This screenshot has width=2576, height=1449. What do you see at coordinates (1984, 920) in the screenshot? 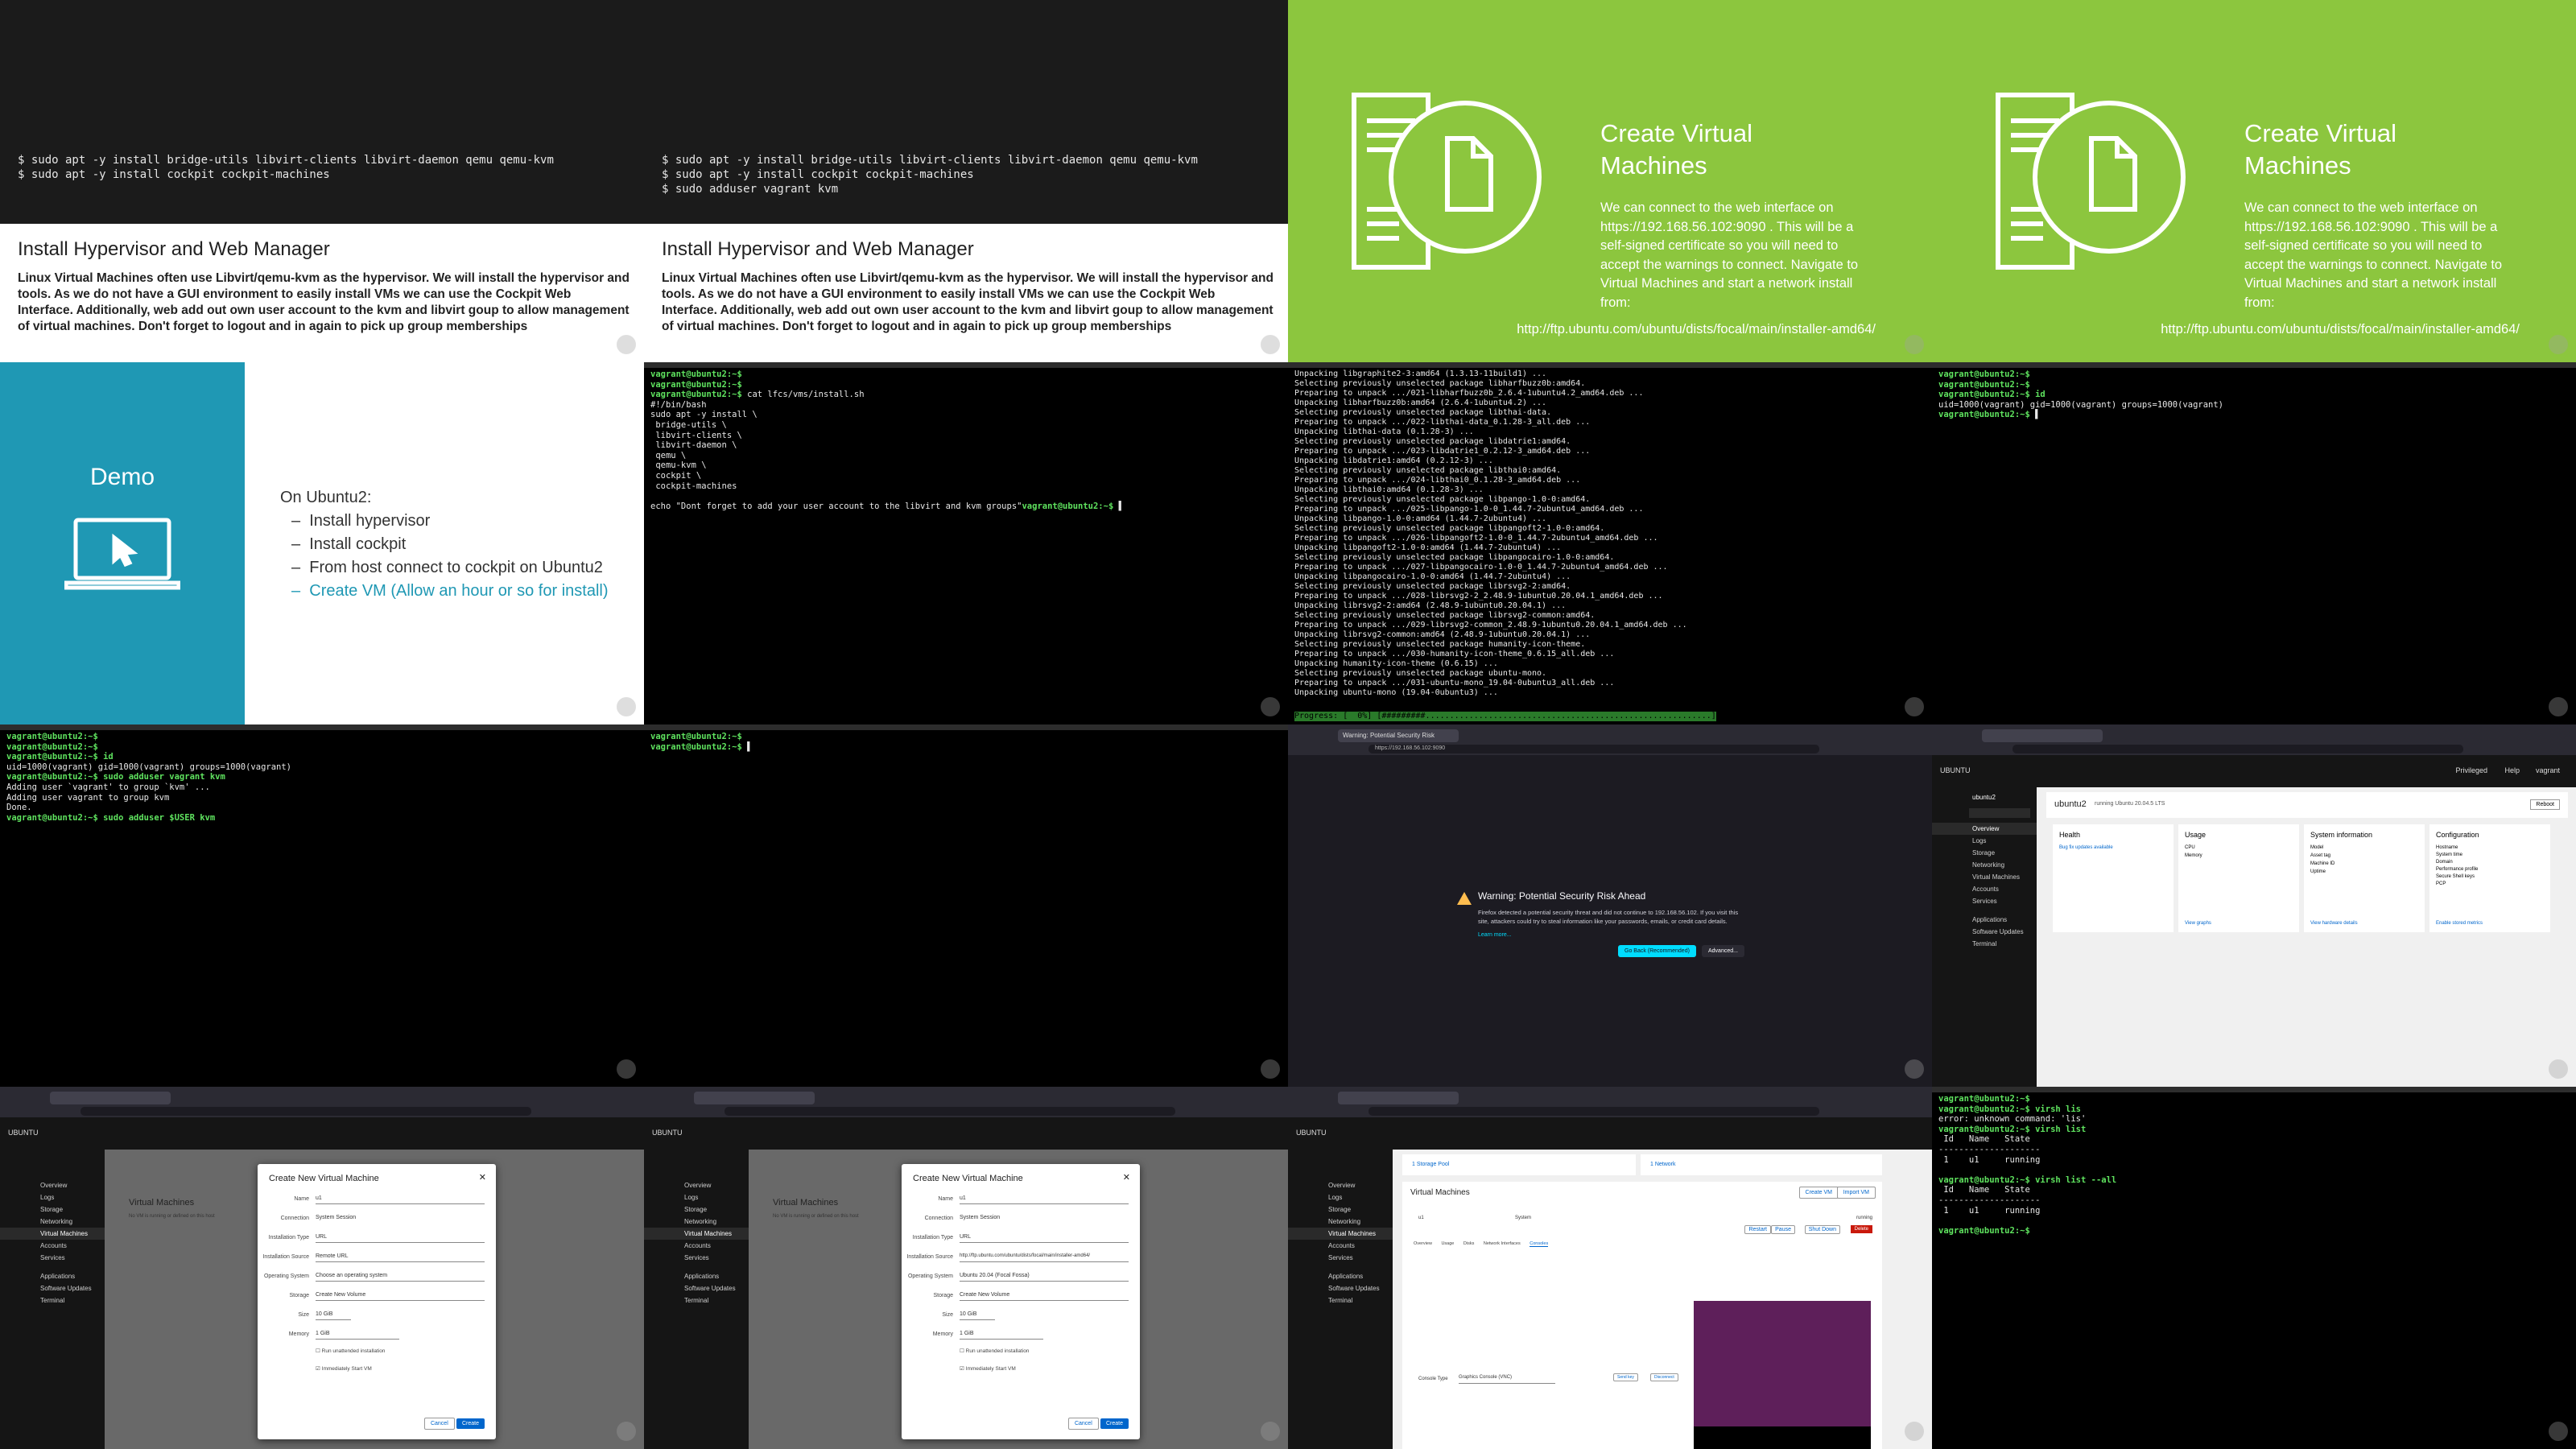
I see `nav-applications: Applications` at bounding box center [1984, 920].